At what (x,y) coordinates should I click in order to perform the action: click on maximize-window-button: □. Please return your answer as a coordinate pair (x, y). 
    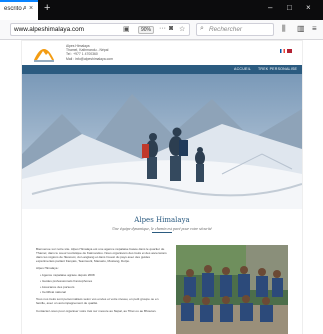
    Looking at the image, I should click on (289, 7).